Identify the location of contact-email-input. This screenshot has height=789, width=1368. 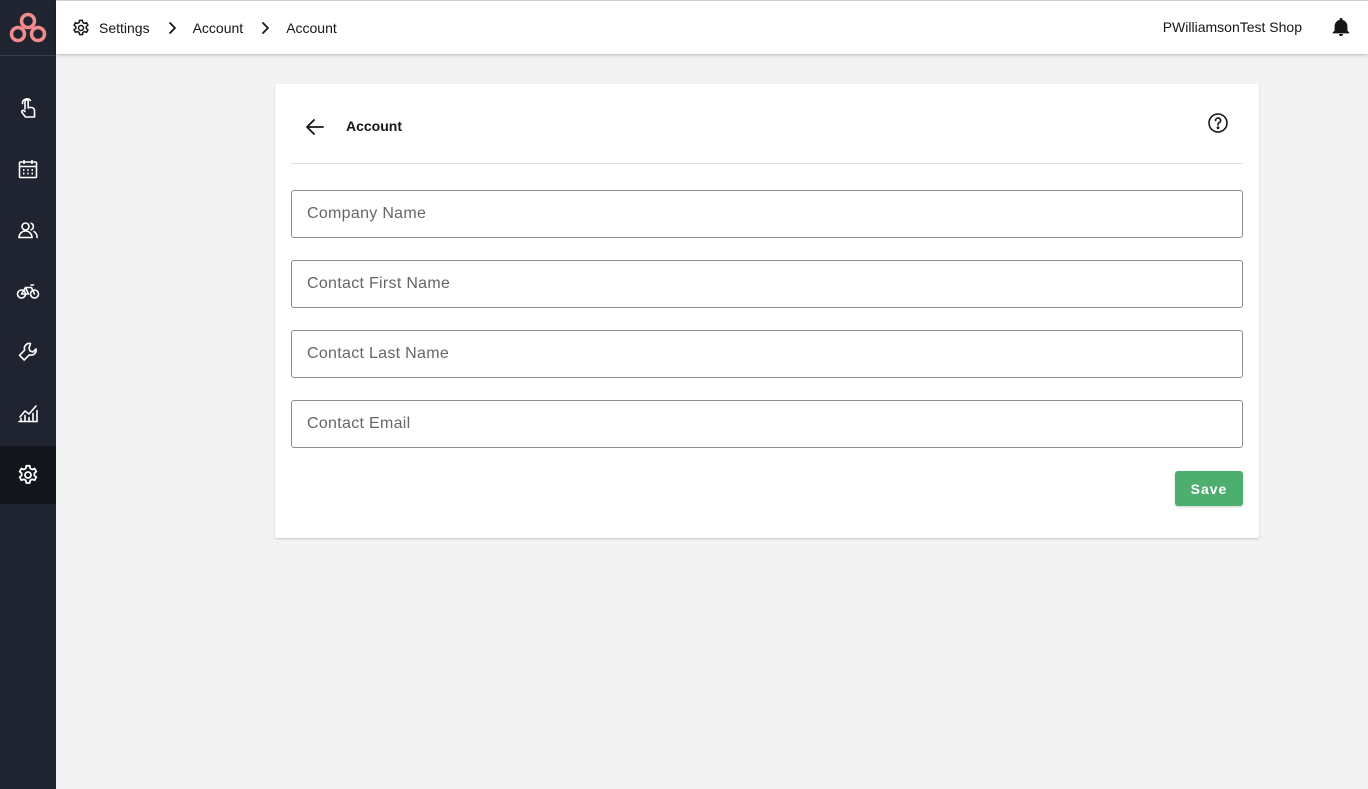
(767, 424).